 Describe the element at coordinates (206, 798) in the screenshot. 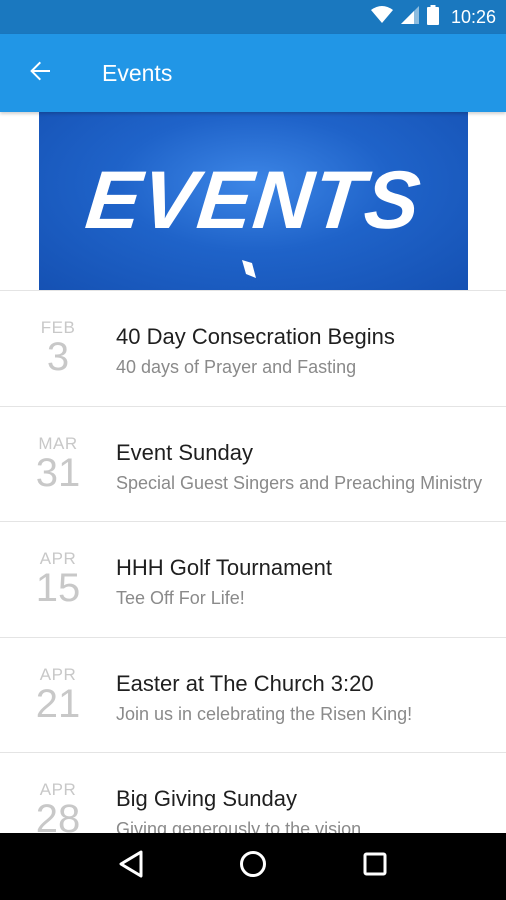

I see `event-title: Big Giving Sunday` at that location.